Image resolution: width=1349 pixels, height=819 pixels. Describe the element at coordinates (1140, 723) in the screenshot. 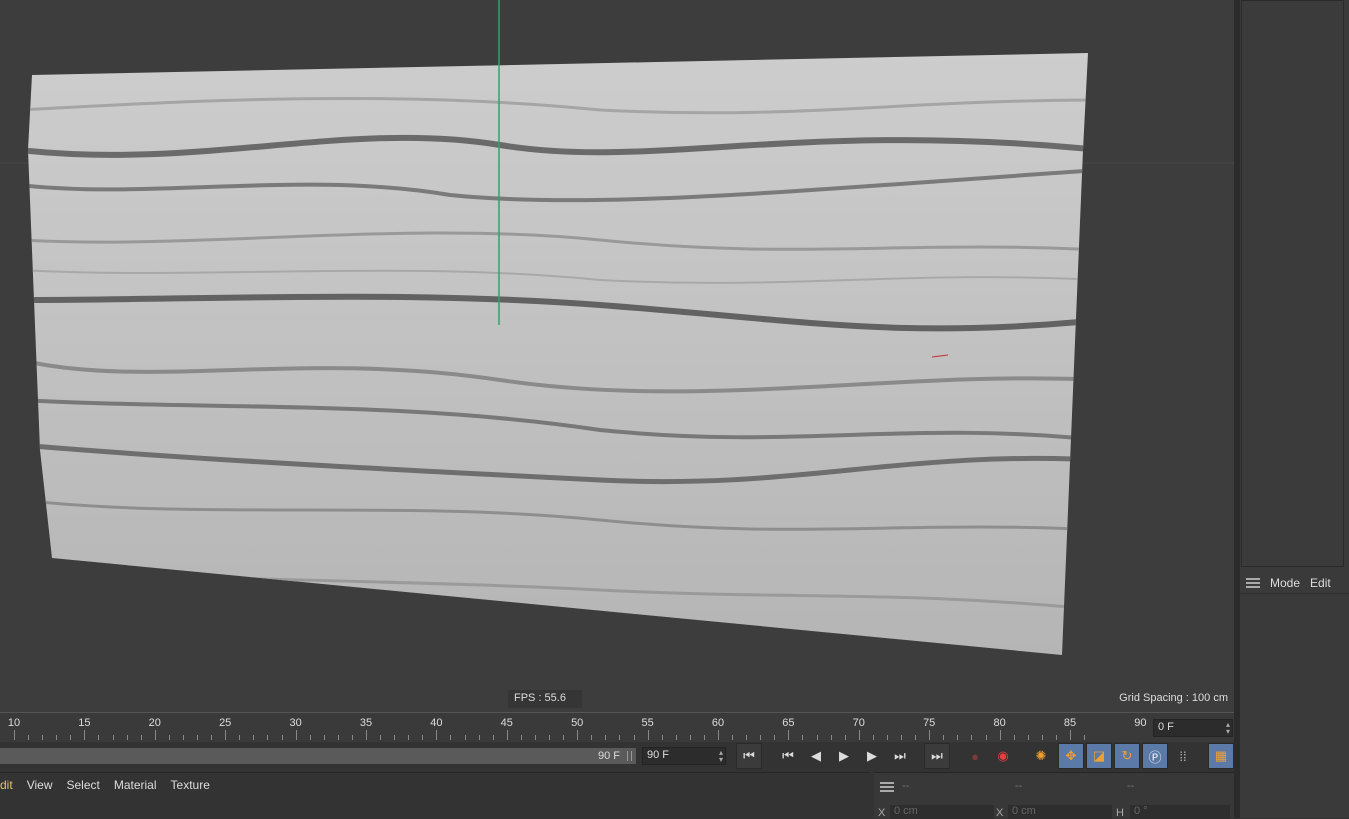

I see `ruler-label: 90` at that location.